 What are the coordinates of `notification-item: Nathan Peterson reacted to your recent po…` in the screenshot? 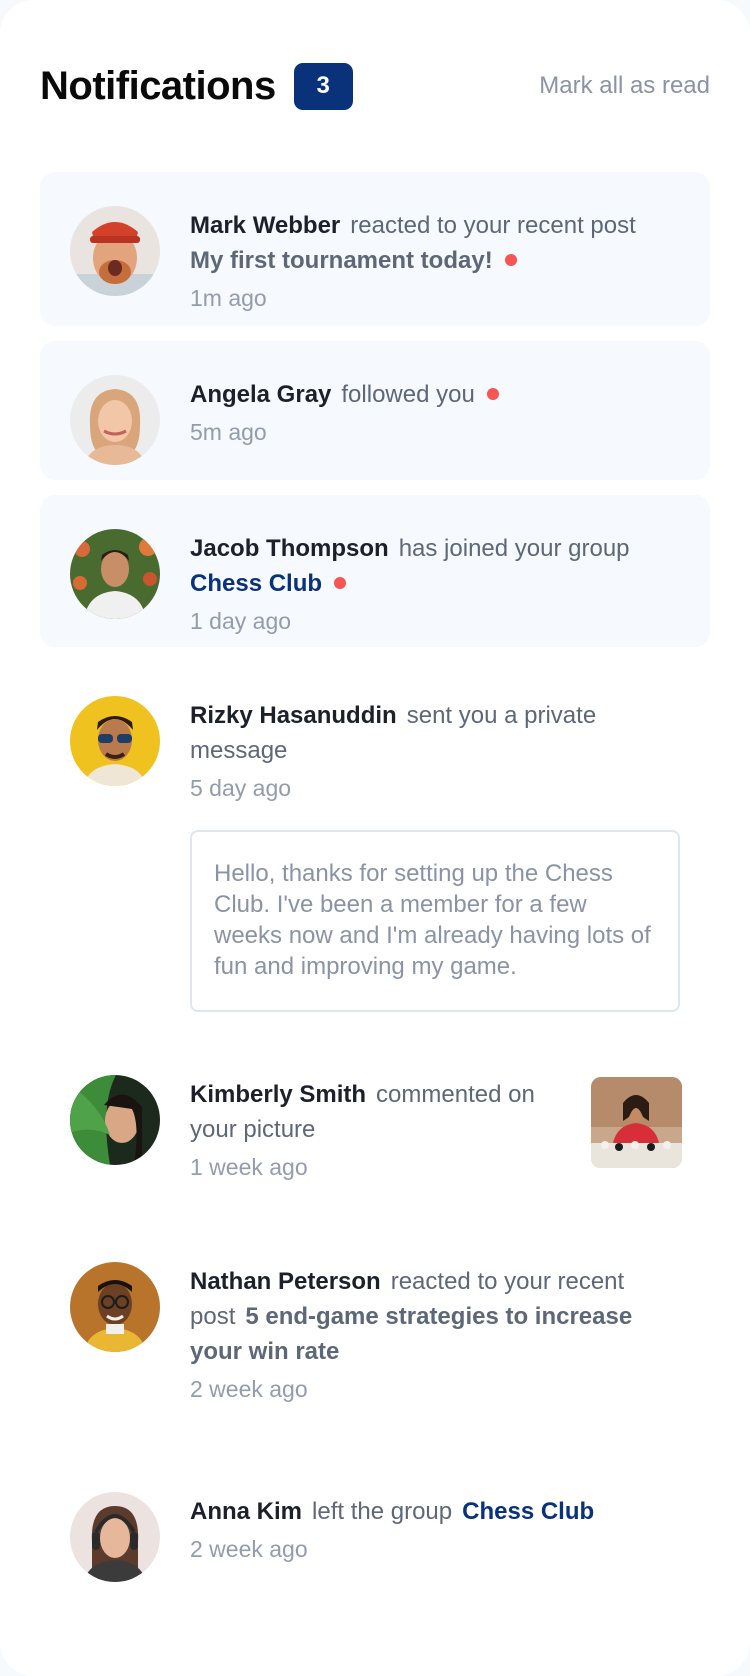 It's located at (375, 1335).